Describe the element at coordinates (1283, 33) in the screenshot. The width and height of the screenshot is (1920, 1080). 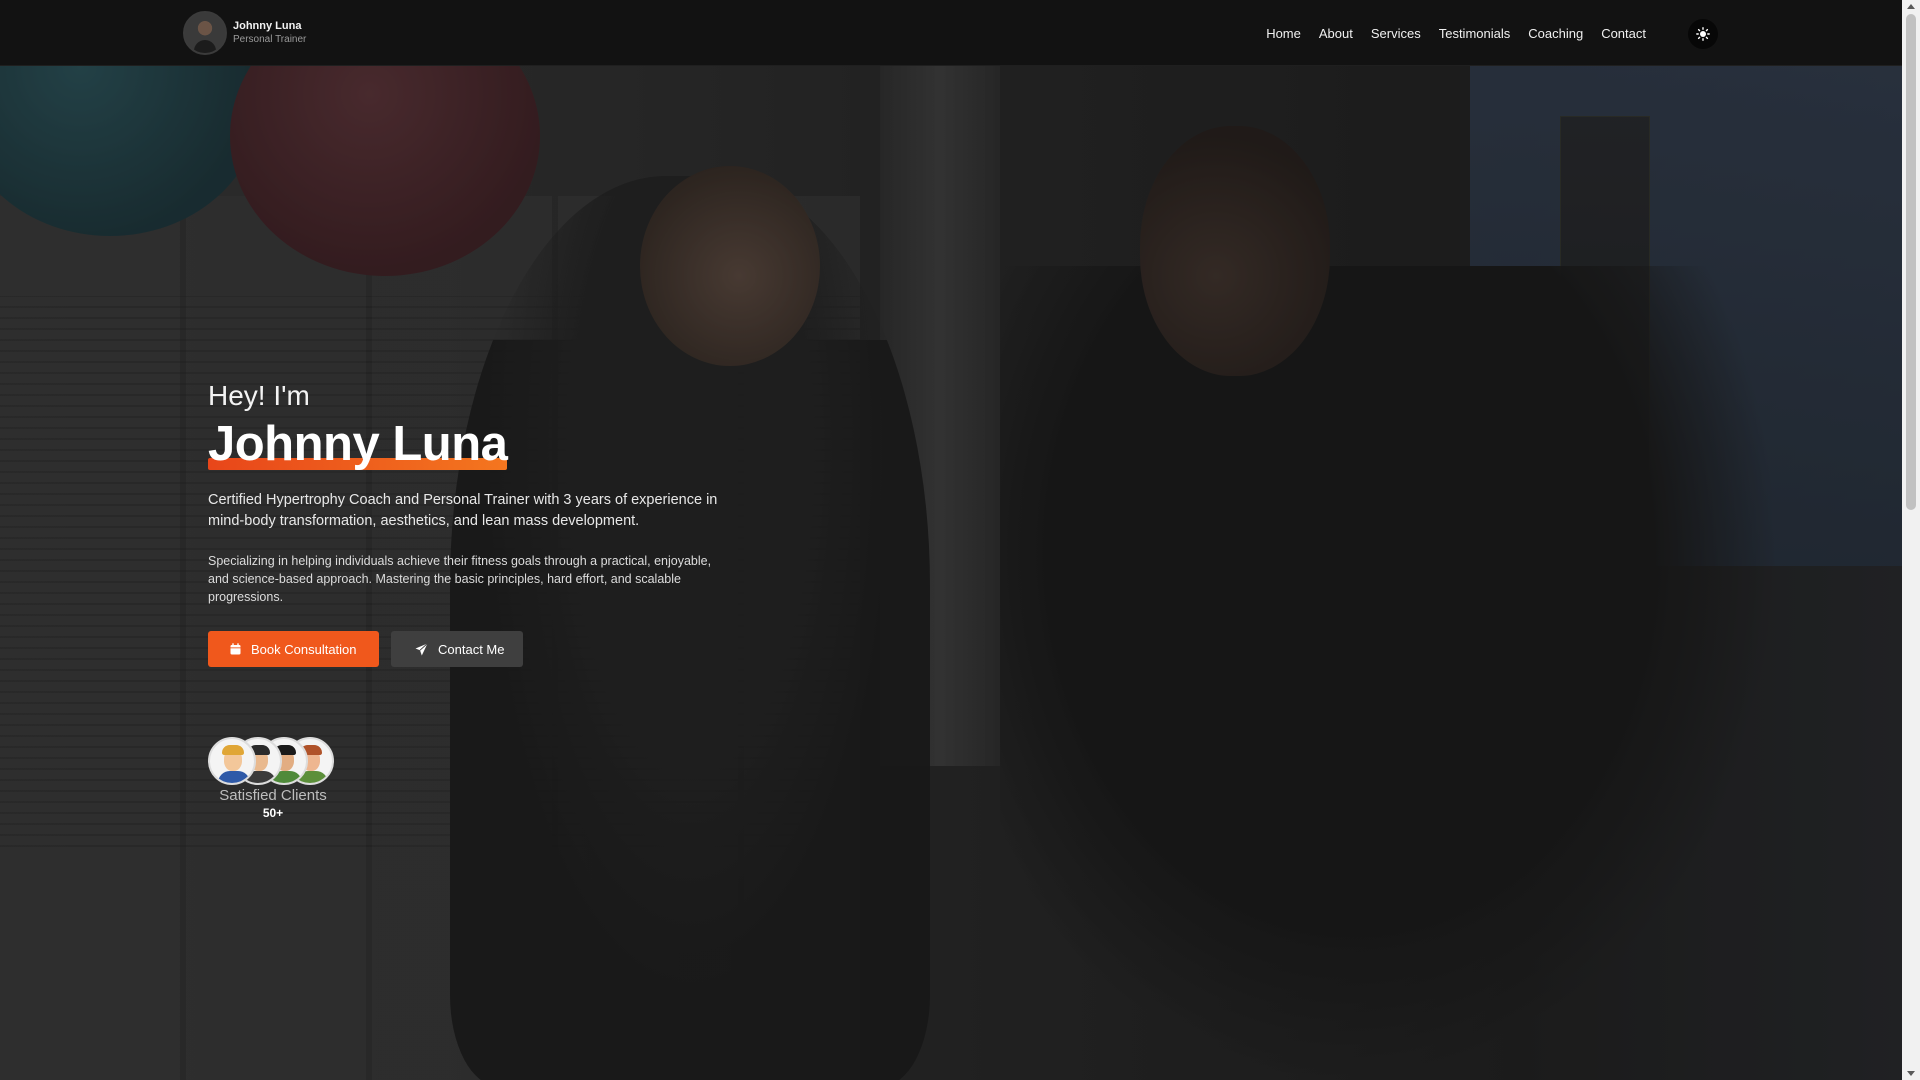
I see `nav-link-home: Home` at that location.